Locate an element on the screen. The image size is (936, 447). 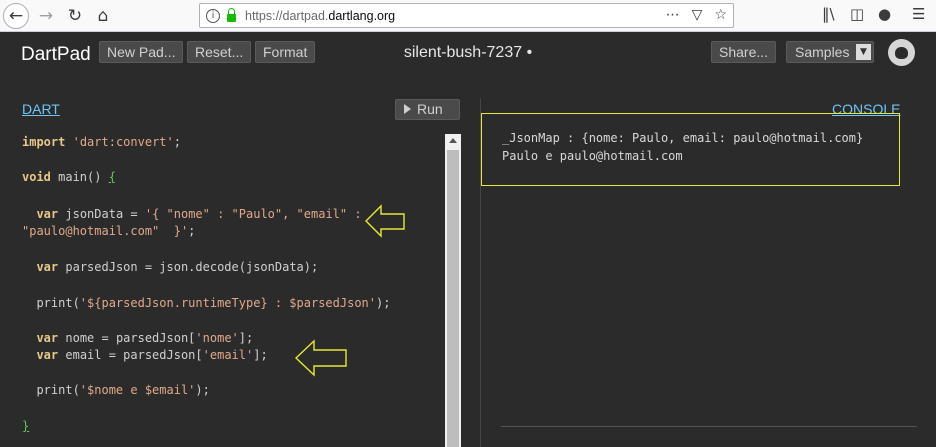
code-line: void main() { is located at coordinates (69, 177).